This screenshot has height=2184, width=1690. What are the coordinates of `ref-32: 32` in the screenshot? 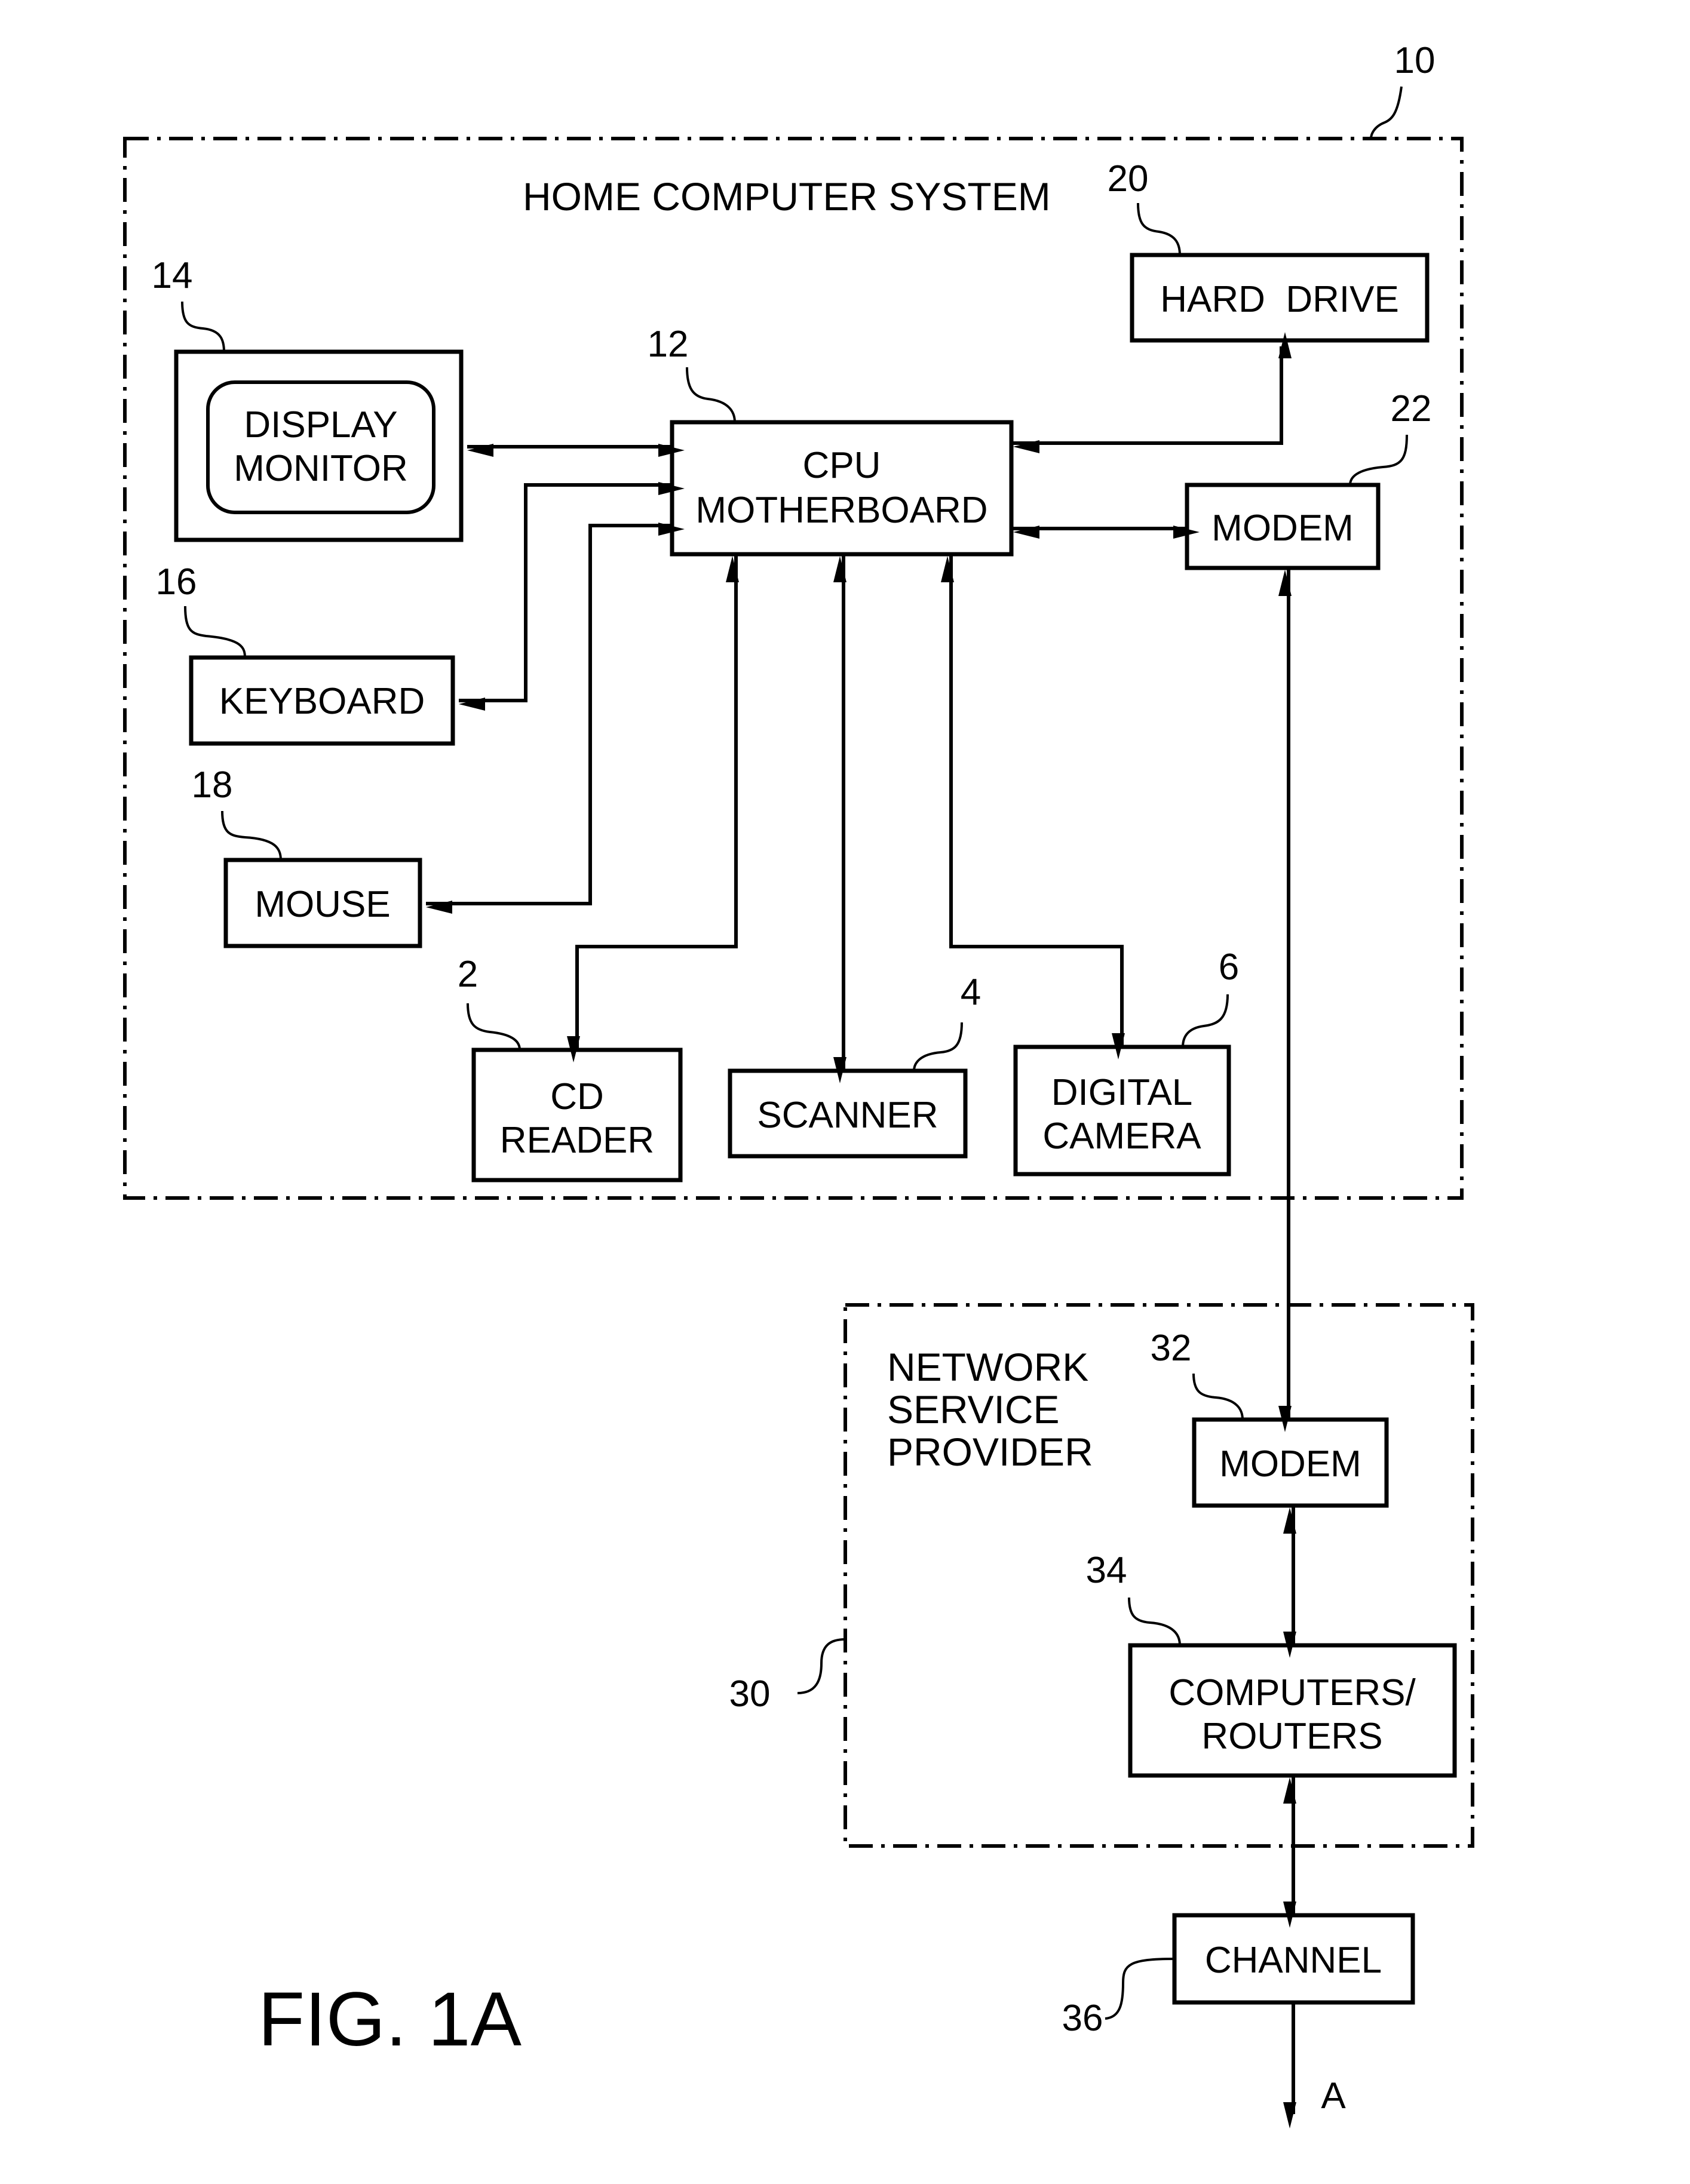 It's located at (1171, 1348).